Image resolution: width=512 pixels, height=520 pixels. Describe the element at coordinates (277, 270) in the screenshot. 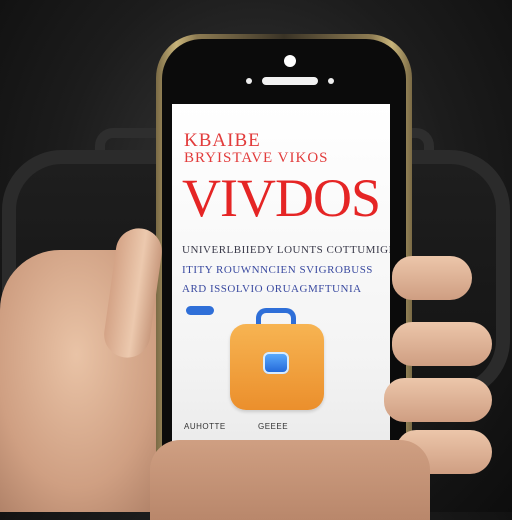

I see `article-line-2: ITITY ROUWNNCIEN SVIGROBUSS` at that location.